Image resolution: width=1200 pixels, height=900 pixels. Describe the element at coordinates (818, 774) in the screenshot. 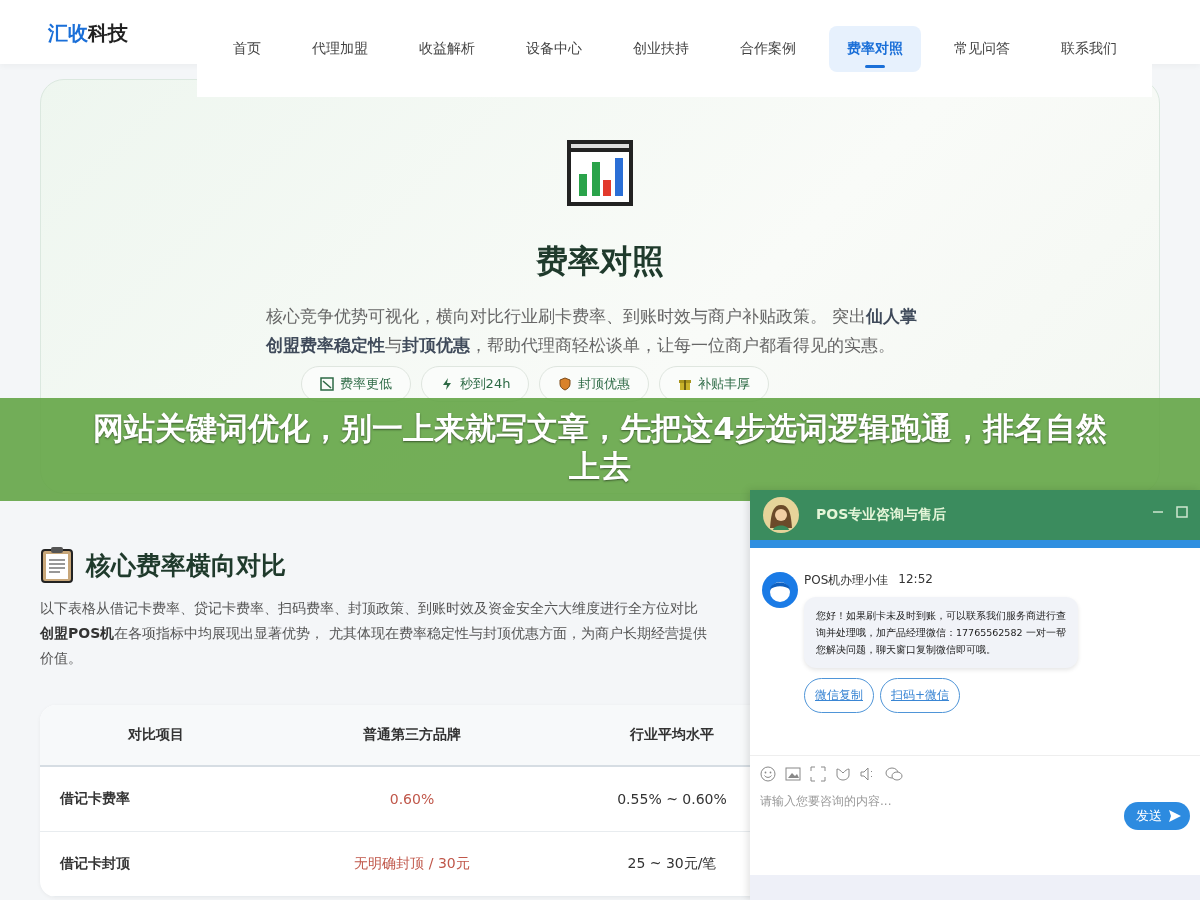

I see `screenshot-icon` at that location.